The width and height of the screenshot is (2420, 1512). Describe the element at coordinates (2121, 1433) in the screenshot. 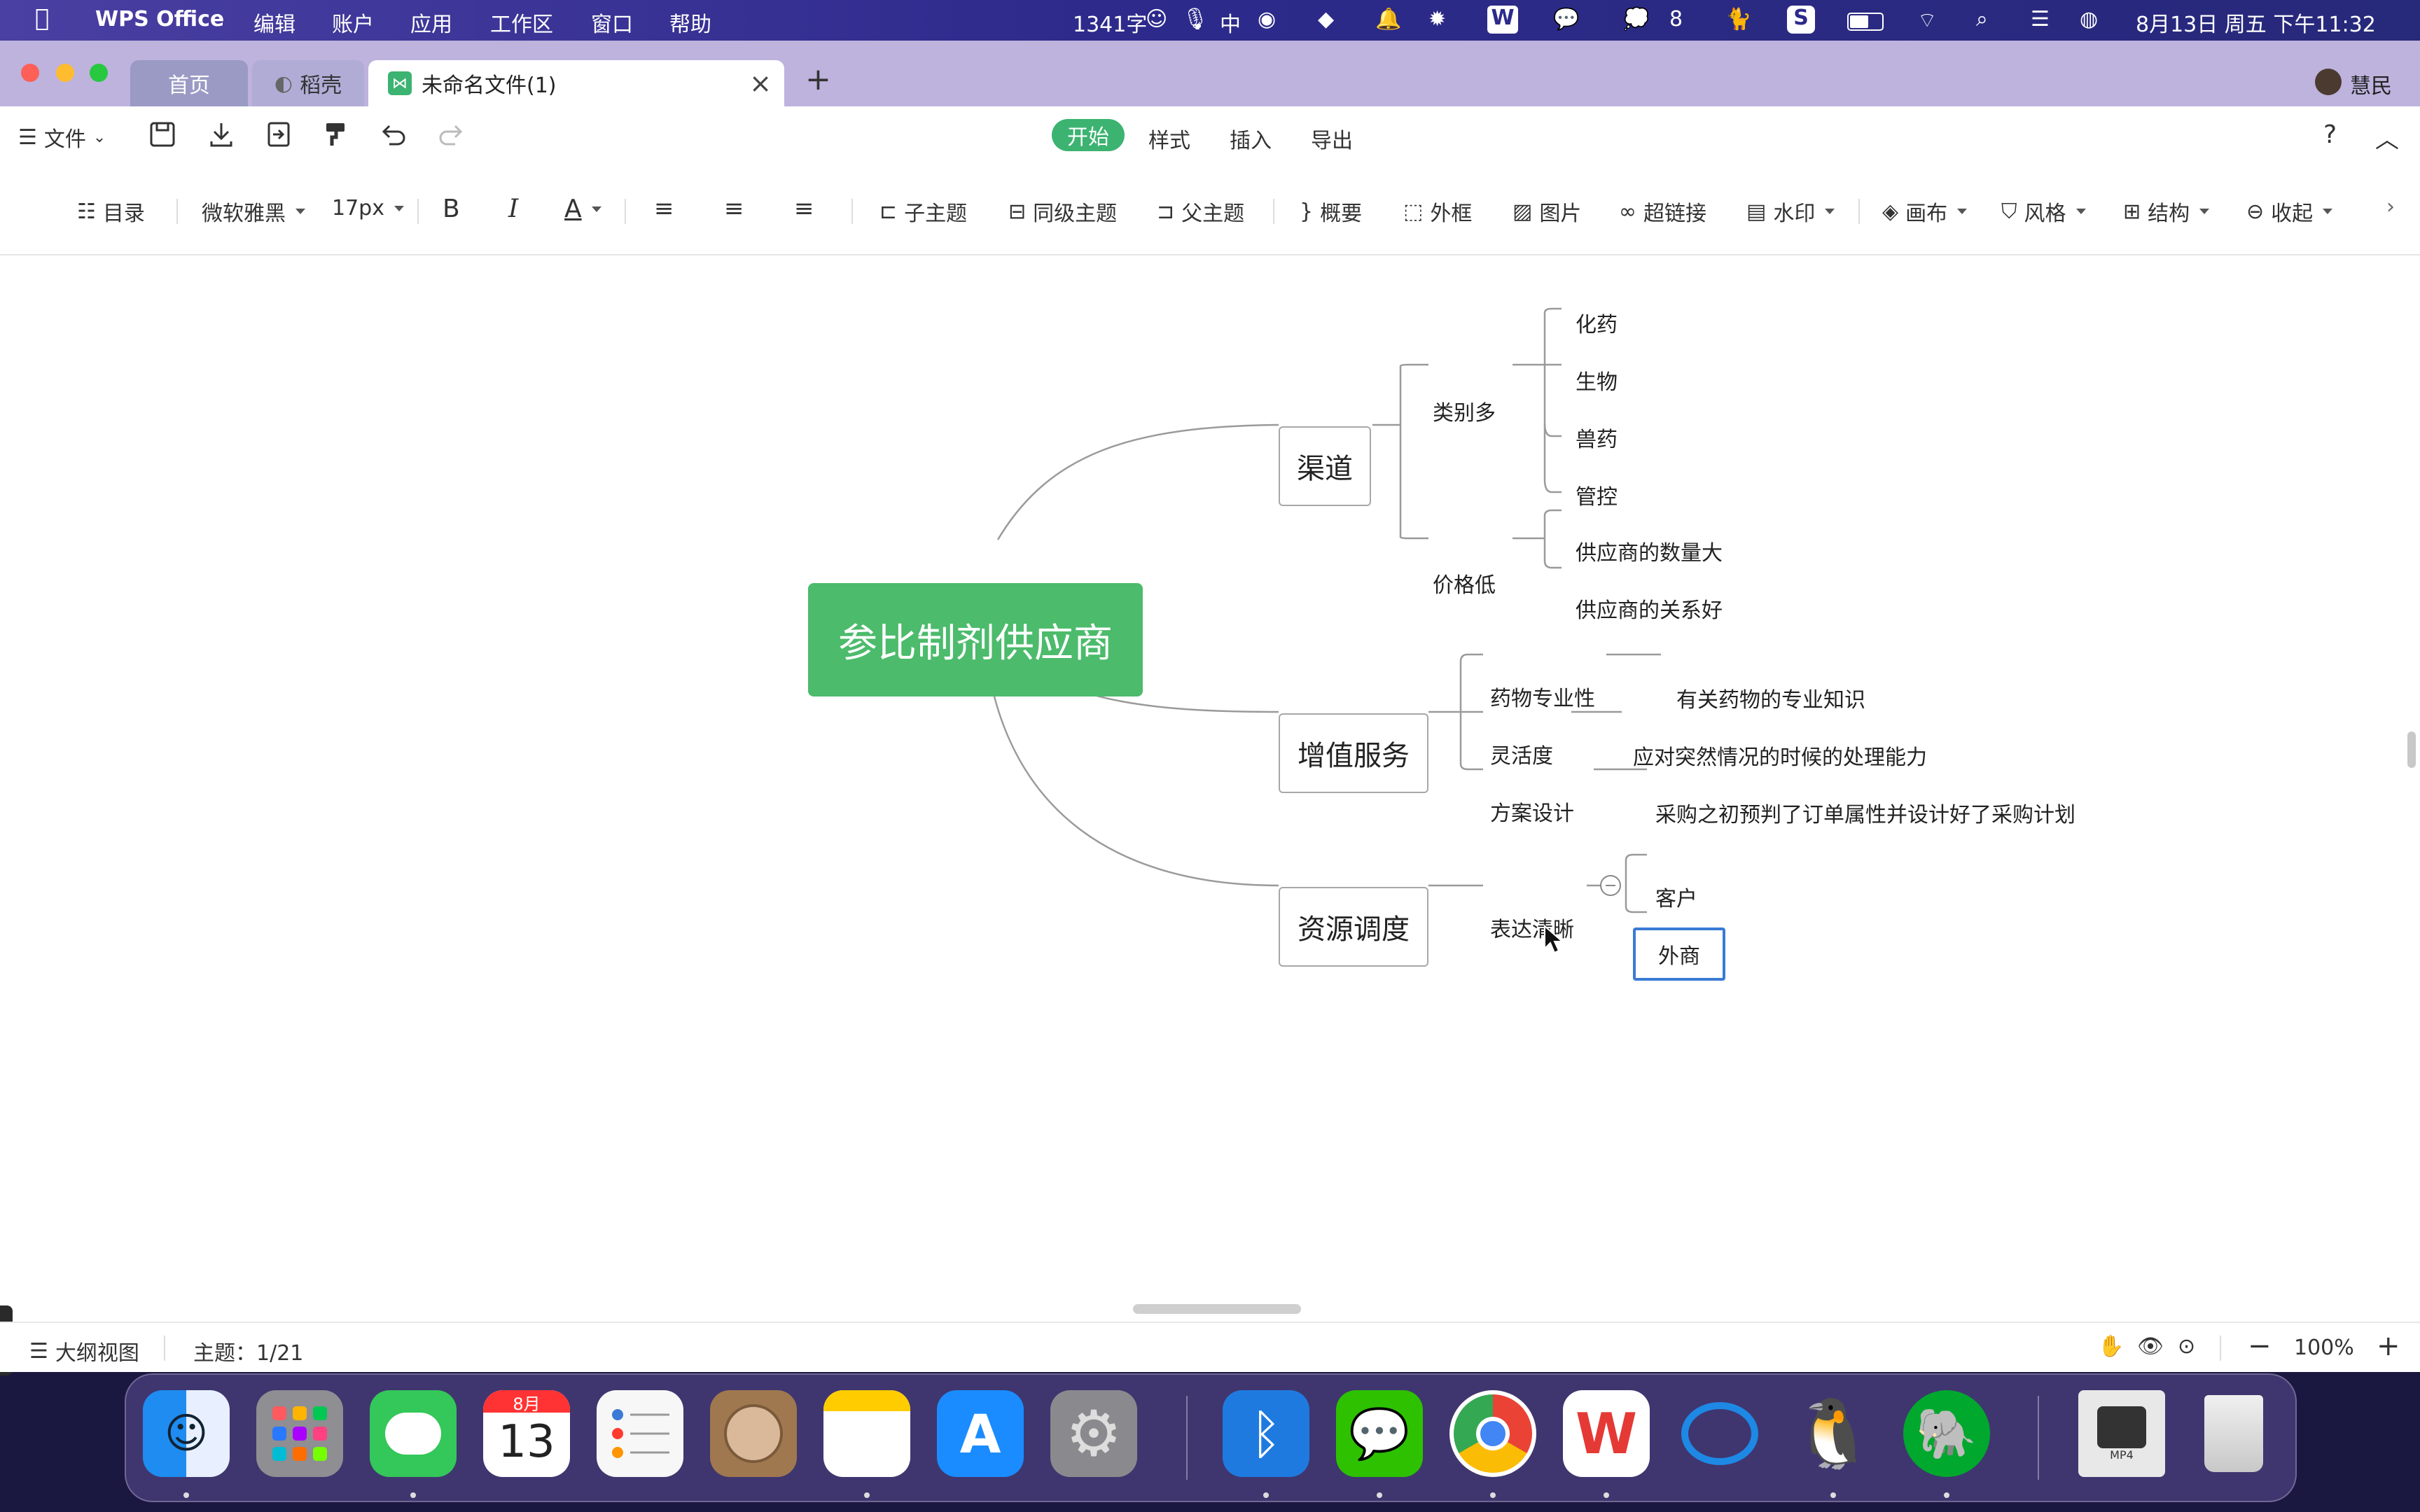

I see `mp4-file-icon: MP4` at that location.